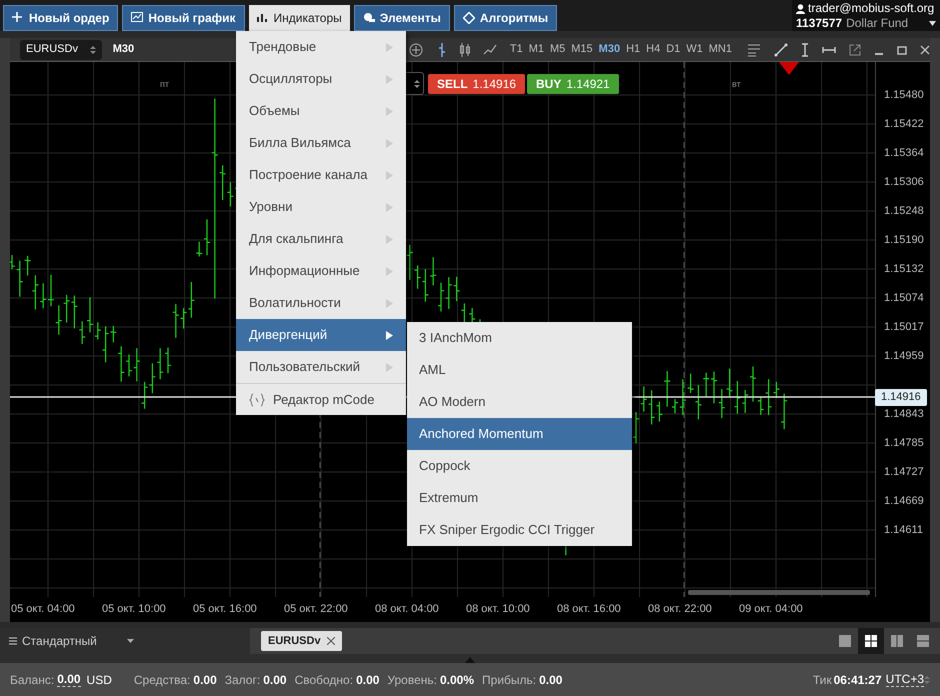  What do you see at coordinates (464, 50) in the screenshot?
I see `candle-icon` at bounding box center [464, 50].